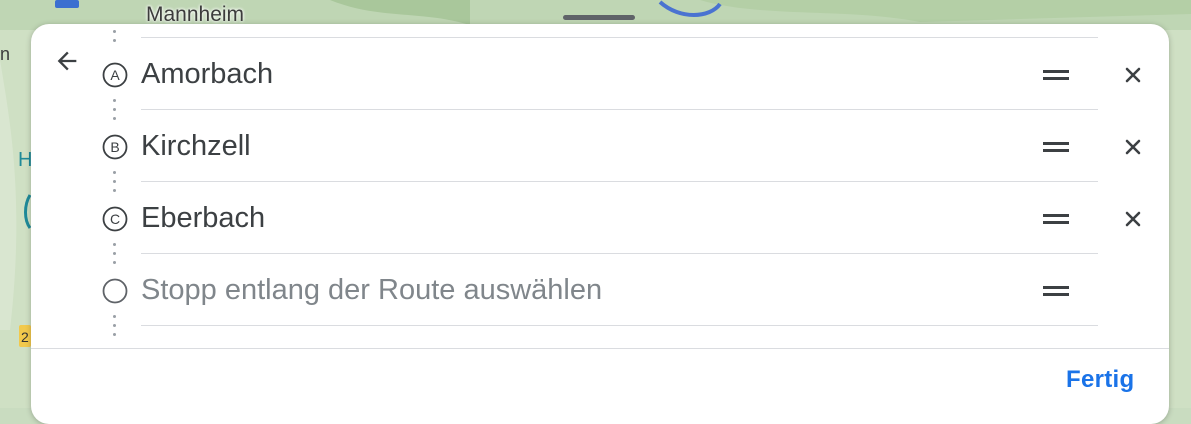 The height and width of the screenshot is (424, 1191). Describe the element at coordinates (619, 325) in the screenshot. I see `row-divider` at that location.